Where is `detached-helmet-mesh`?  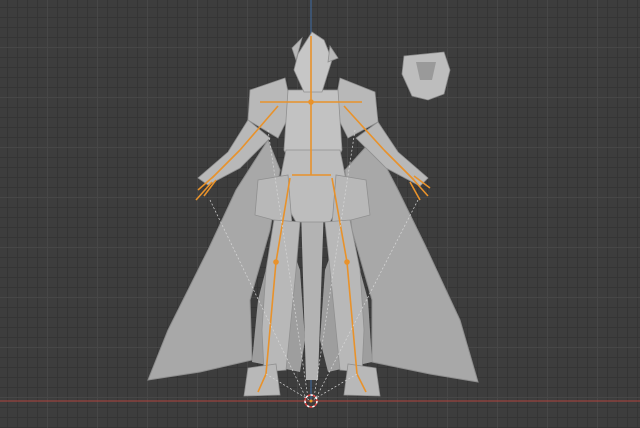
detached-helmet-mesh is located at coordinates (426, 76).